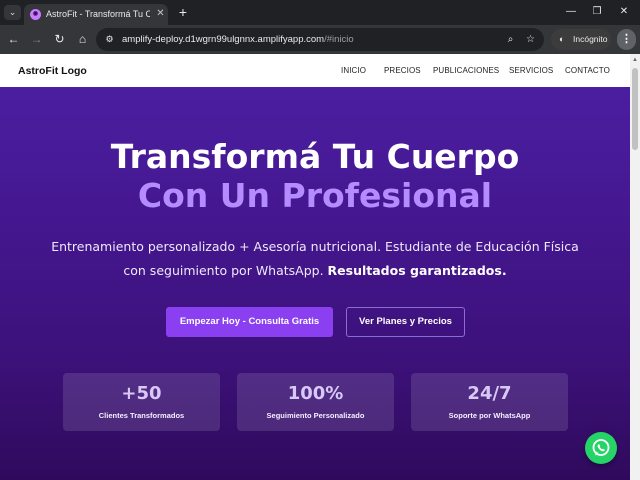  I want to click on incognito-icon: ◐, so click(562, 39).